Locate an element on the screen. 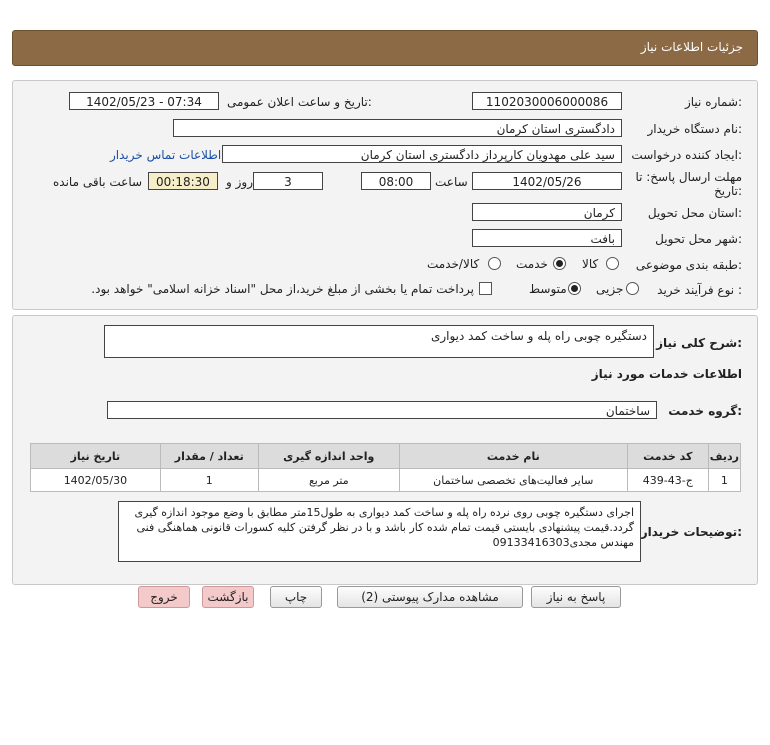  announce-datetime-field: 1402/05/23 - 07:34 is located at coordinates (144, 101).